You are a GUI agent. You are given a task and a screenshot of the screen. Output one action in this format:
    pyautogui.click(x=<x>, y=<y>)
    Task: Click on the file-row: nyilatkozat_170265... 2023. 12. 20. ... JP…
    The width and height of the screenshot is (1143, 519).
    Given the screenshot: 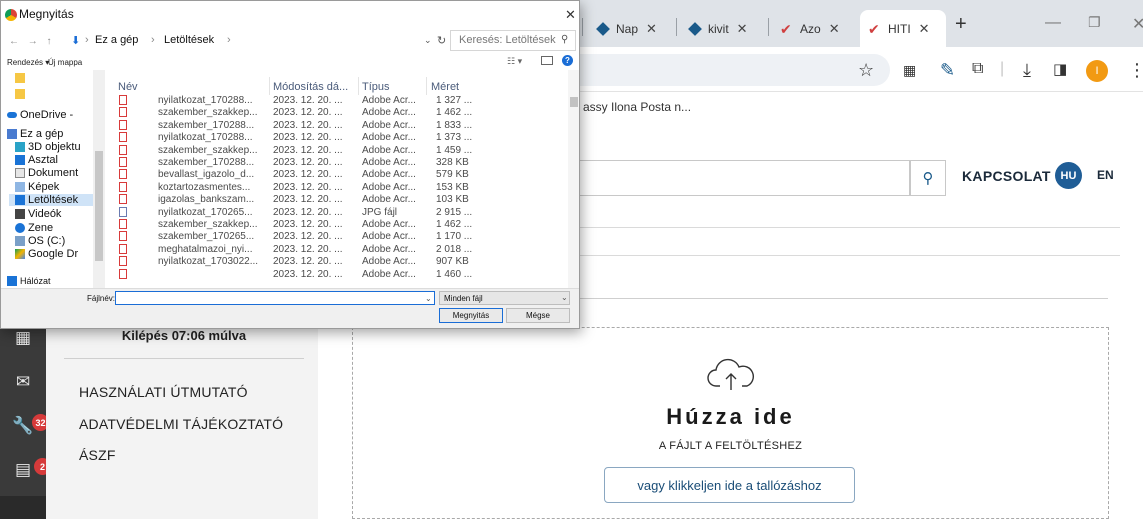 What is the action you would take?
    pyautogui.click(x=340, y=212)
    